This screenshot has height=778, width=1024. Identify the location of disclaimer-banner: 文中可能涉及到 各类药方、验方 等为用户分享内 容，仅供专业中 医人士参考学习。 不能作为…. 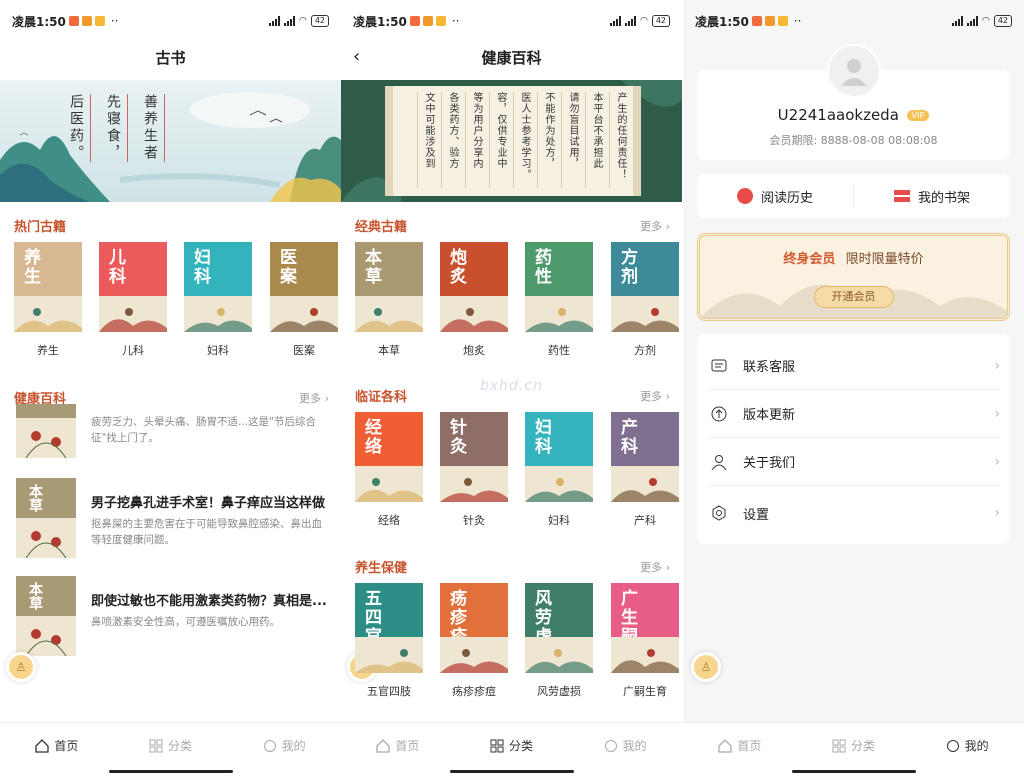
(511, 141).